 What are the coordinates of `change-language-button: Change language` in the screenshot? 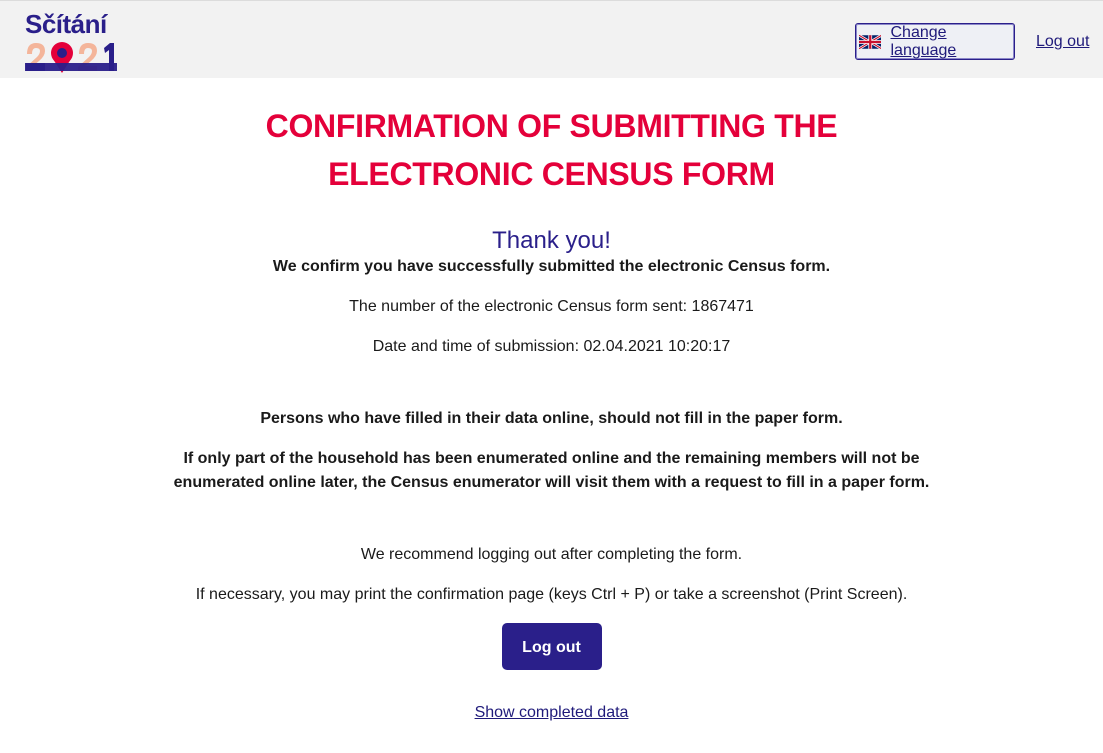 It's located at (935, 41).